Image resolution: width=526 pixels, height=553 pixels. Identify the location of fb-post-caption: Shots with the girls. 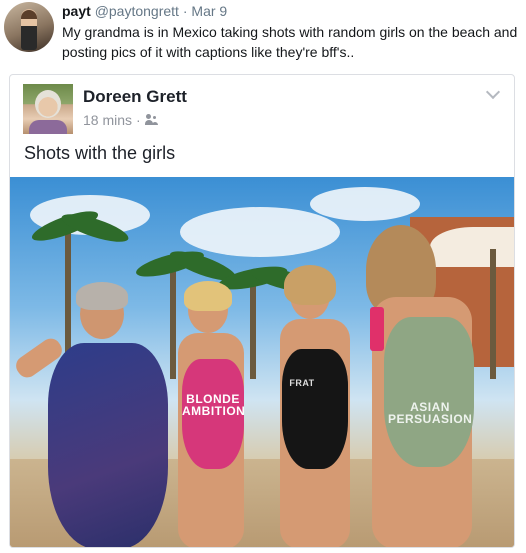
(100, 153).